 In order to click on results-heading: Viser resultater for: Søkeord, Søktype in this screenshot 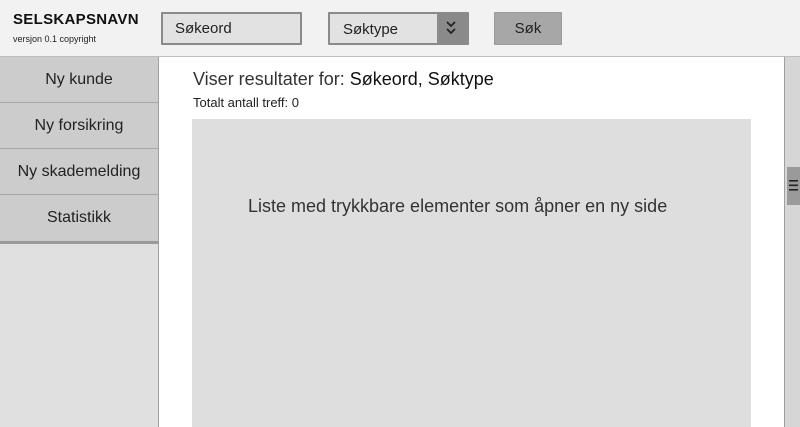, I will do `click(343, 79)`.